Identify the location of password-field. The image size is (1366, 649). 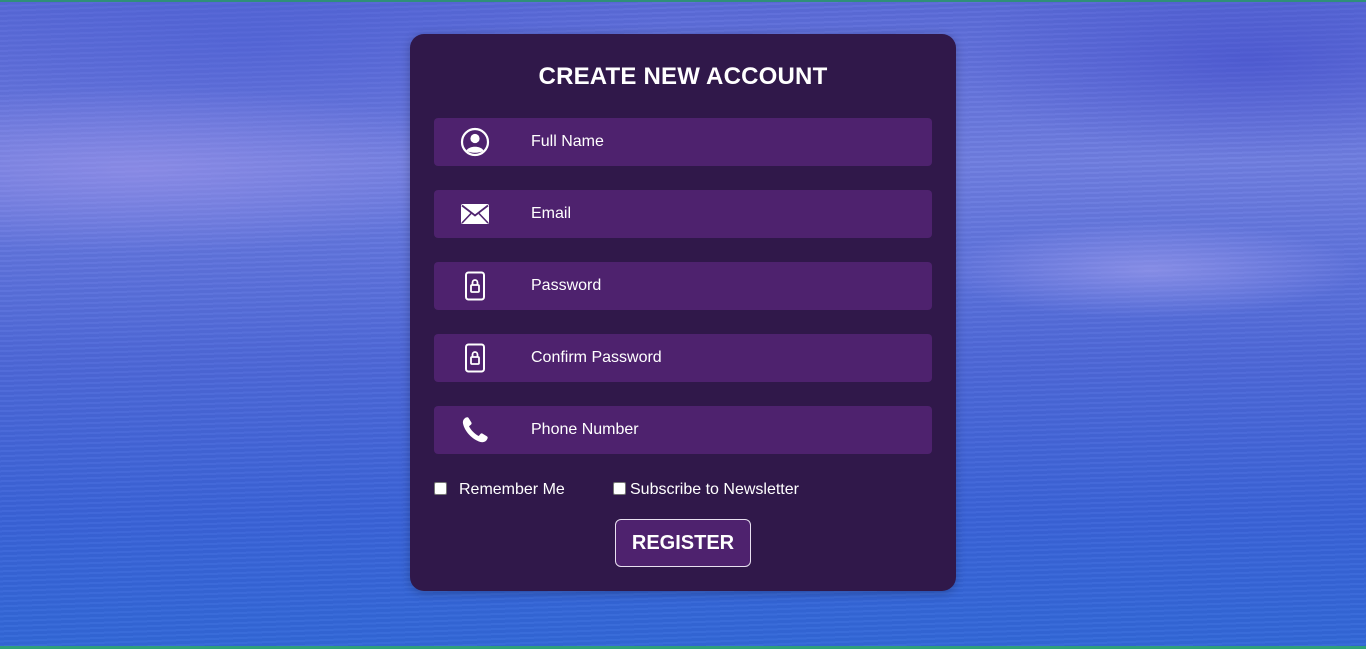
(683, 286).